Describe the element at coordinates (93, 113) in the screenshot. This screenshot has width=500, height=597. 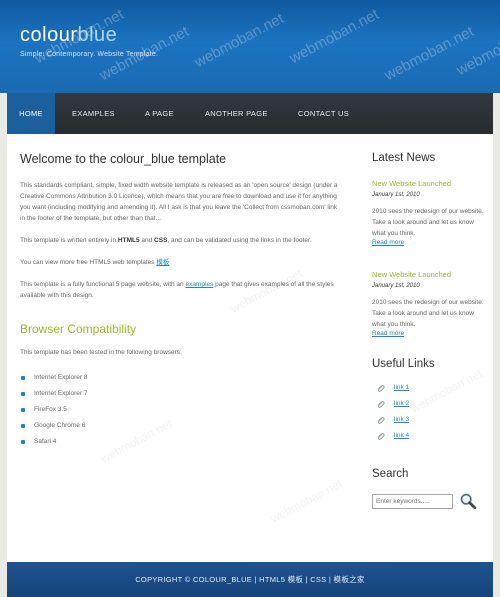
I see `nav-item-examples: EXAMPLES` at that location.